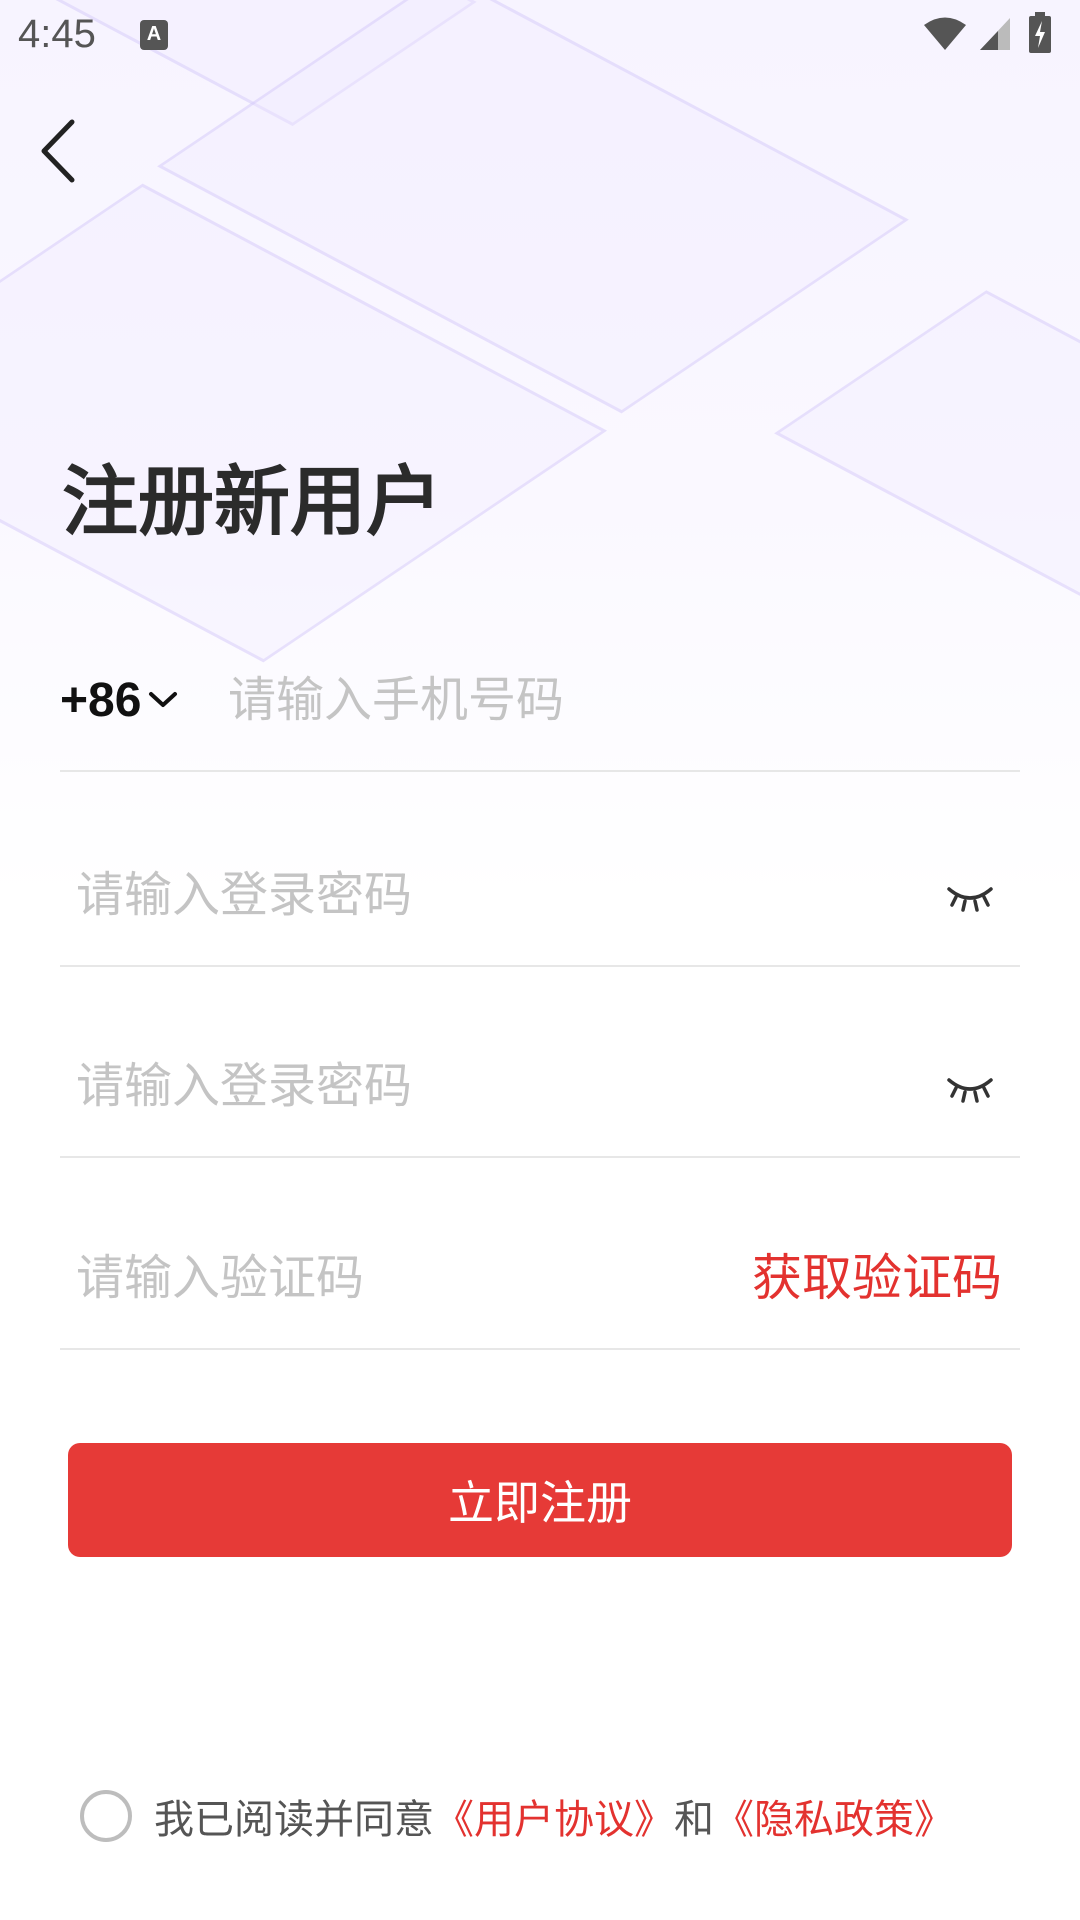 Image resolution: width=1080 pixels, height=1920 pixels. I want to click on back-arrow-icon, so click(61, 151).